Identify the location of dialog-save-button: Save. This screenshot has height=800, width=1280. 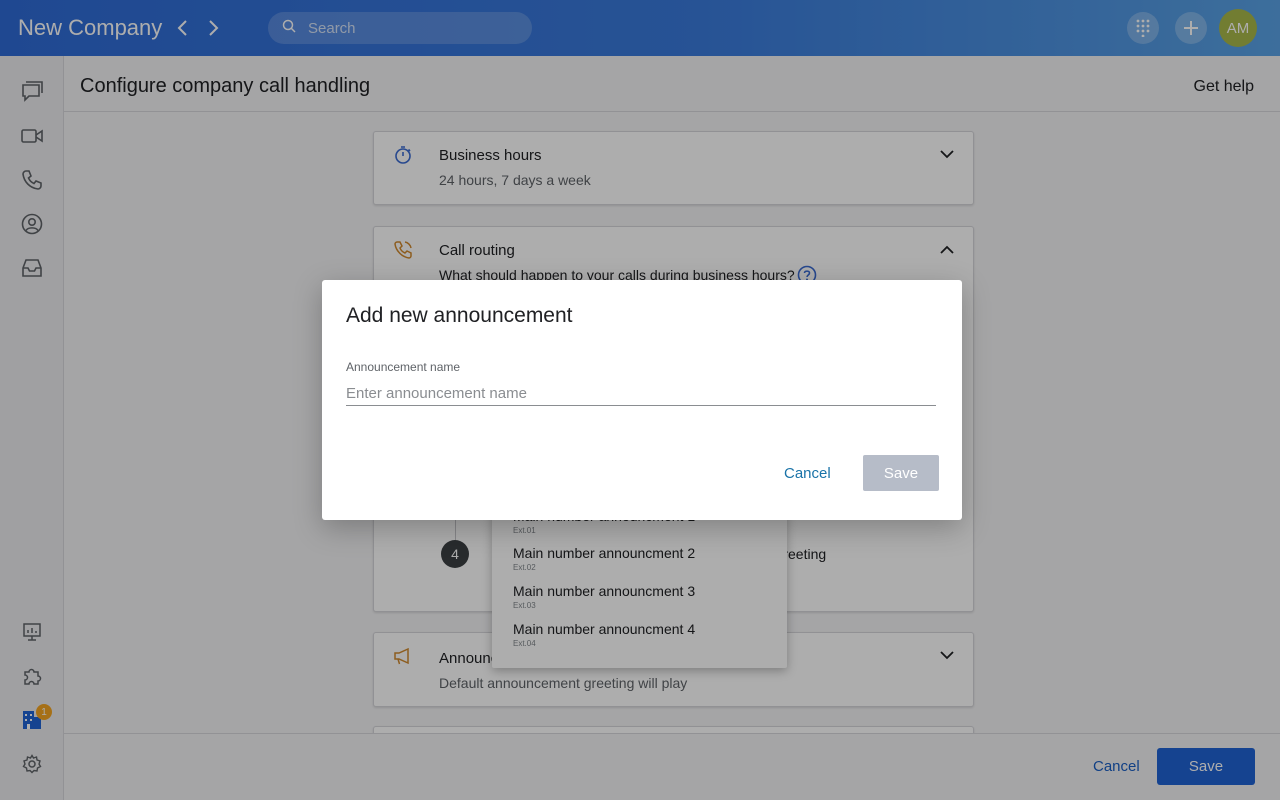
(901, 473).